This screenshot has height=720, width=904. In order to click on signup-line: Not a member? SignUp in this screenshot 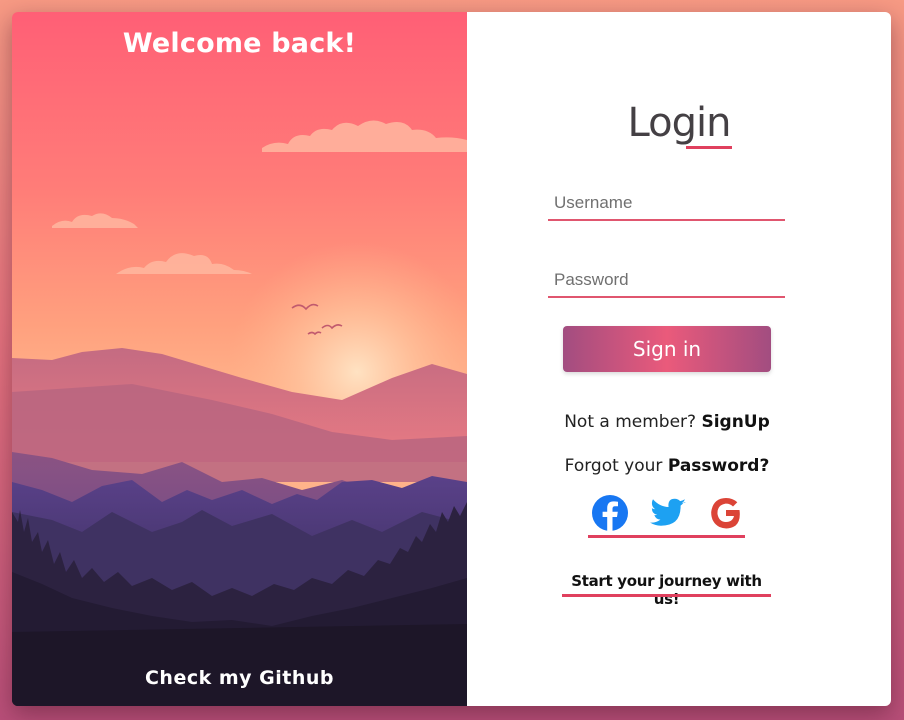, I will do `click(667, 422)`.